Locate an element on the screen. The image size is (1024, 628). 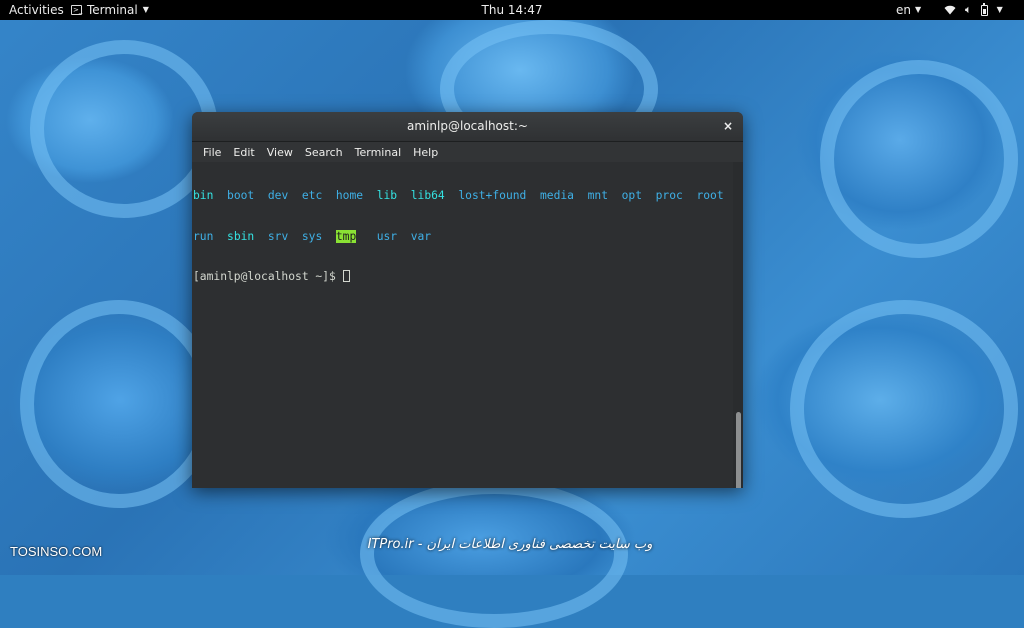
close-button: × is located at coordinates (728, 126).